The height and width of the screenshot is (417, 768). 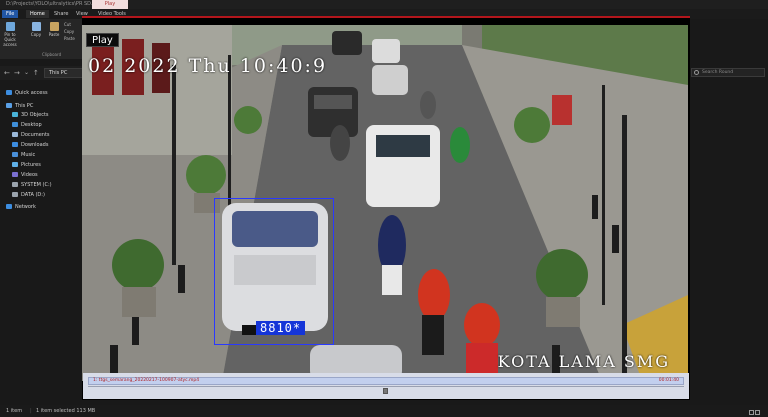 I want to click on nav-label: Music, so click(x=28, y=155).